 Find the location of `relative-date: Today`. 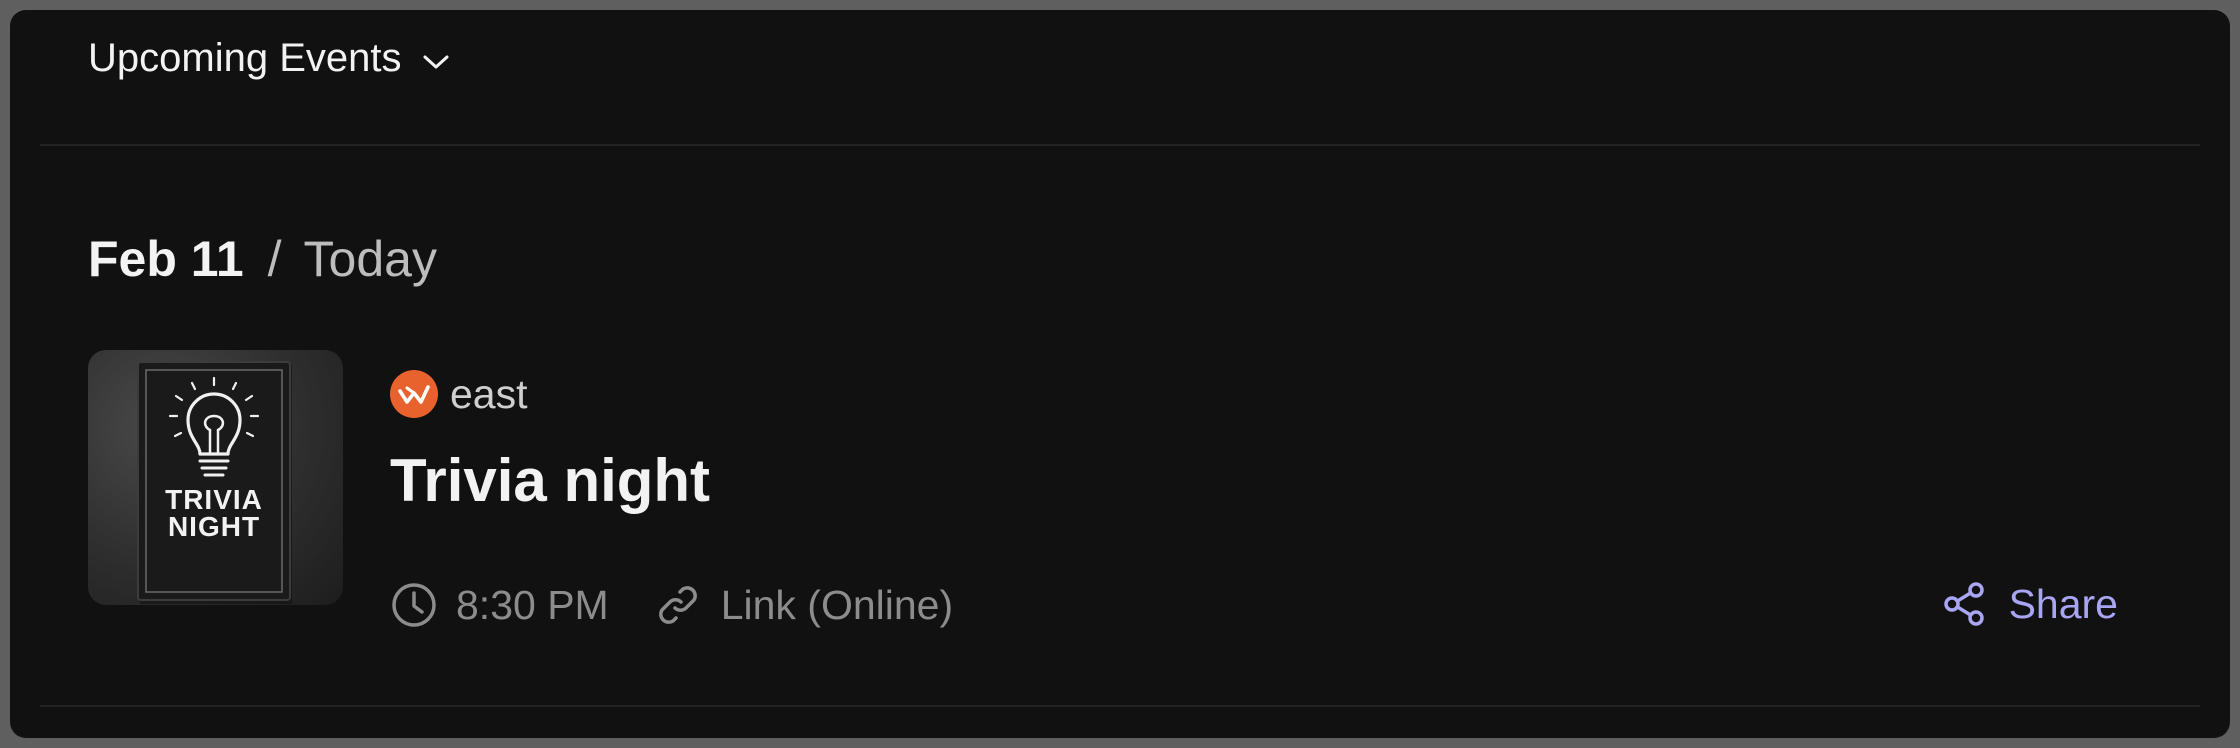

relative-date: Today is located at coordinates (370, 259).